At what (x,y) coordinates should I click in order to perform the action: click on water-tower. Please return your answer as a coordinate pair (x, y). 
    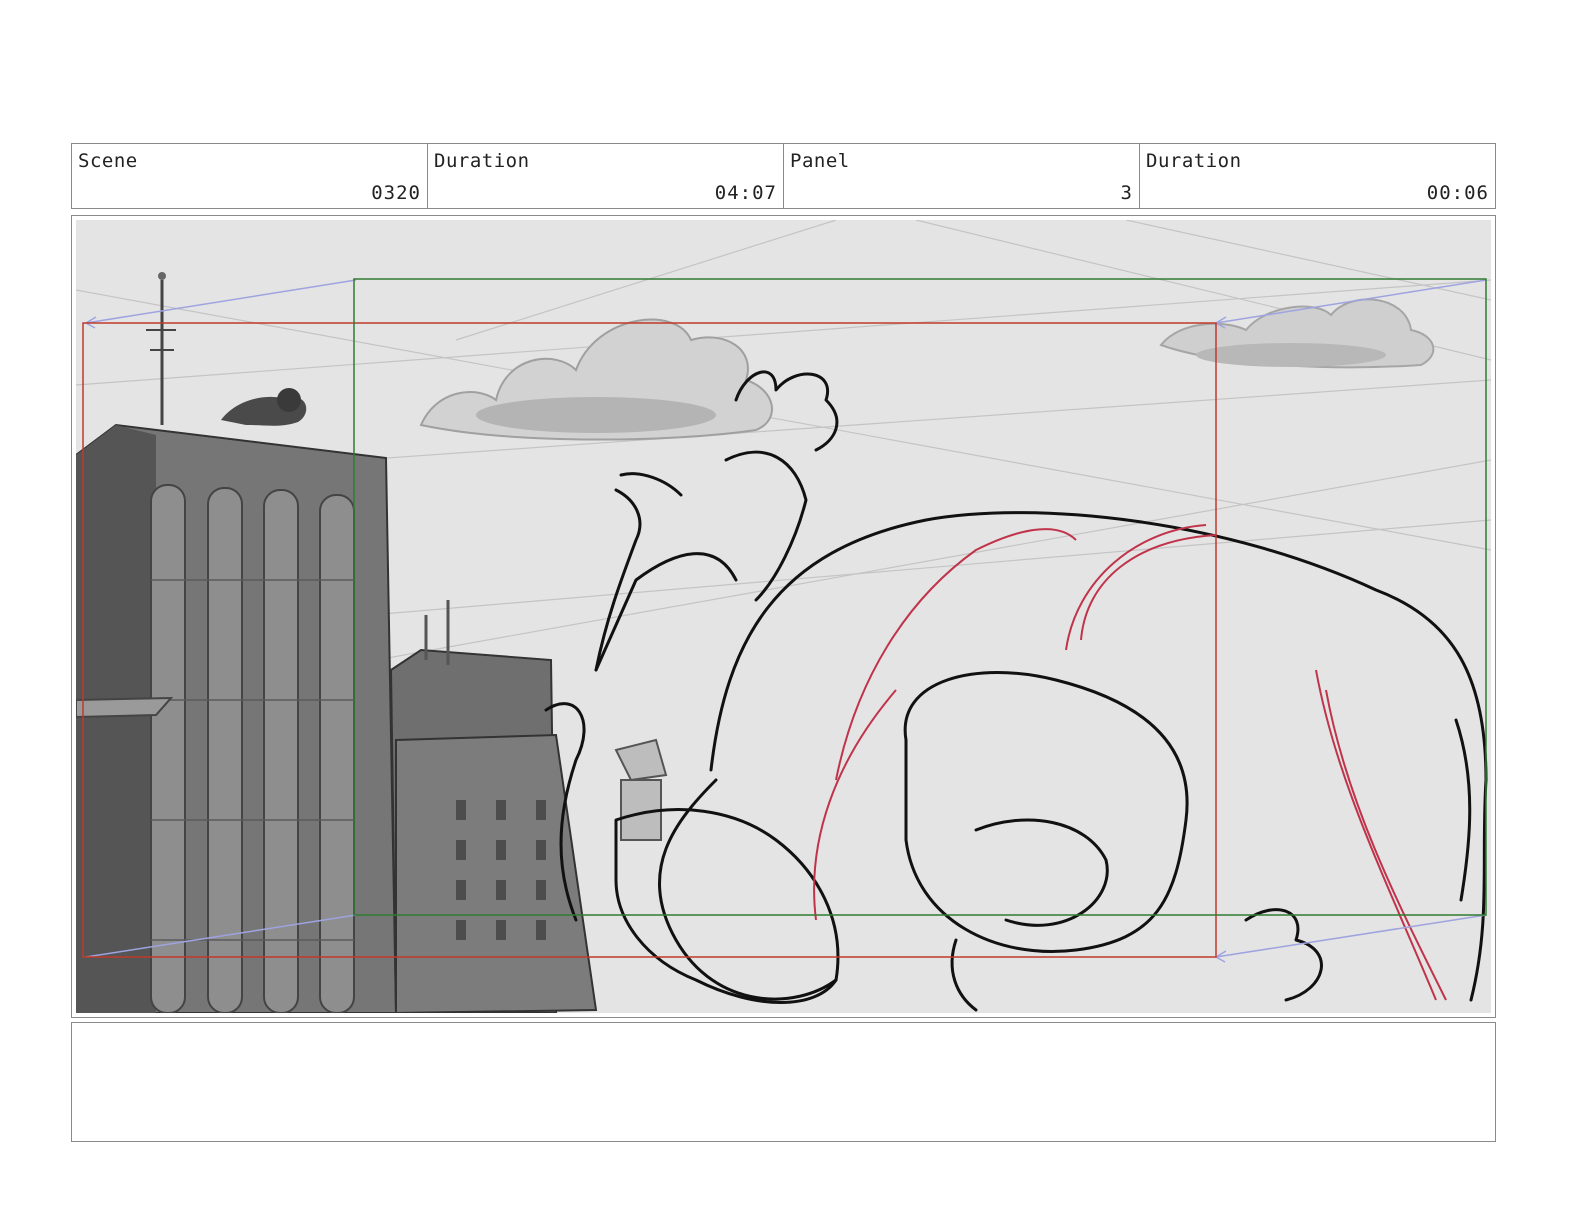
    Looking at the image, I should click on (641, 789).